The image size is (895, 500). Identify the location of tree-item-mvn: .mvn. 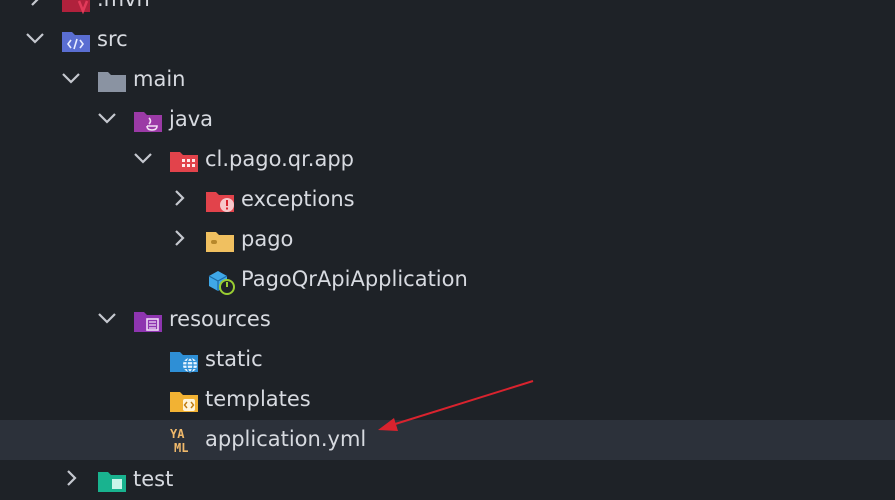
(447, 10).